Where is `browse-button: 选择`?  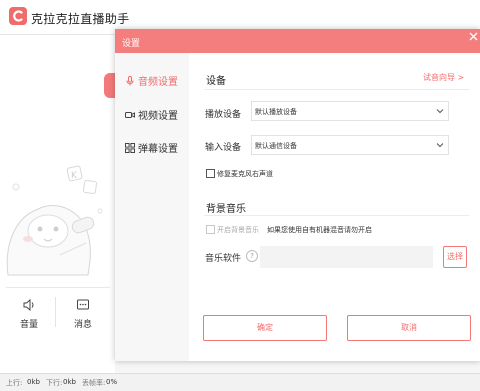 browse-button: 选择 is located at coordinates (455, 257).